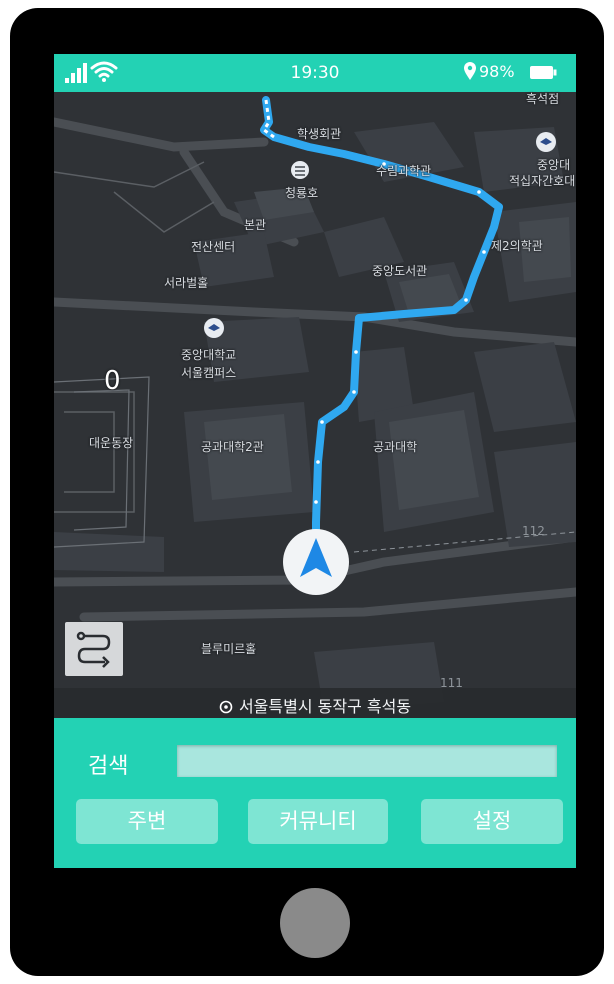  Describe the element at coordinates (325, 706) in the screenshot. I see `location-address: 서울특별시 동작구 흑석동` at that location.